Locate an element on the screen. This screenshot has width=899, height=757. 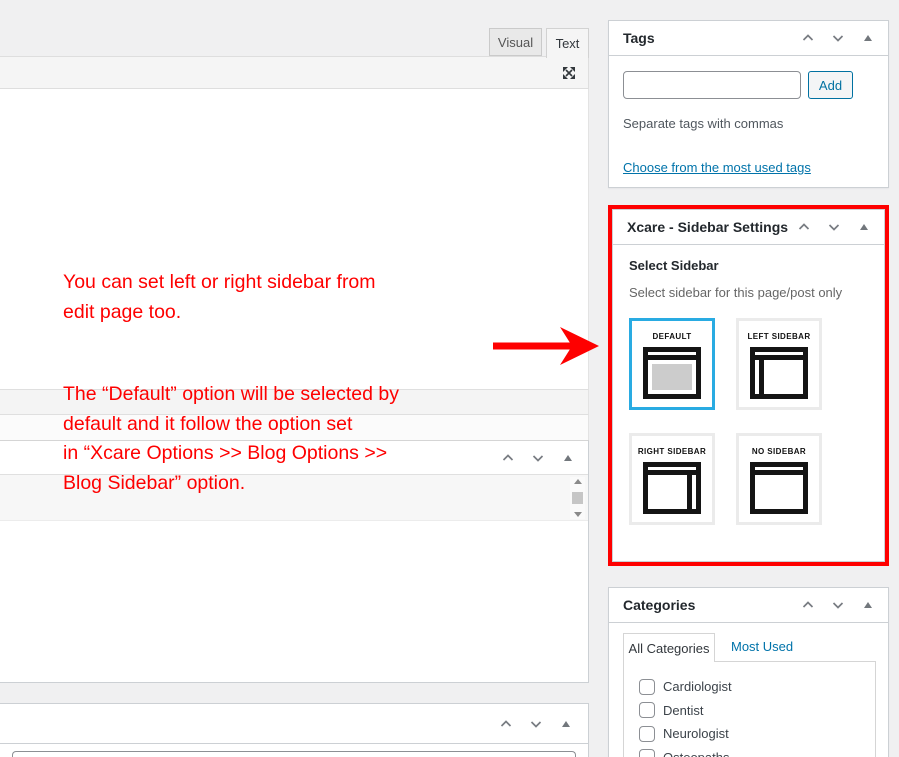
tab-text: Text is located at coordinates (567, 43).